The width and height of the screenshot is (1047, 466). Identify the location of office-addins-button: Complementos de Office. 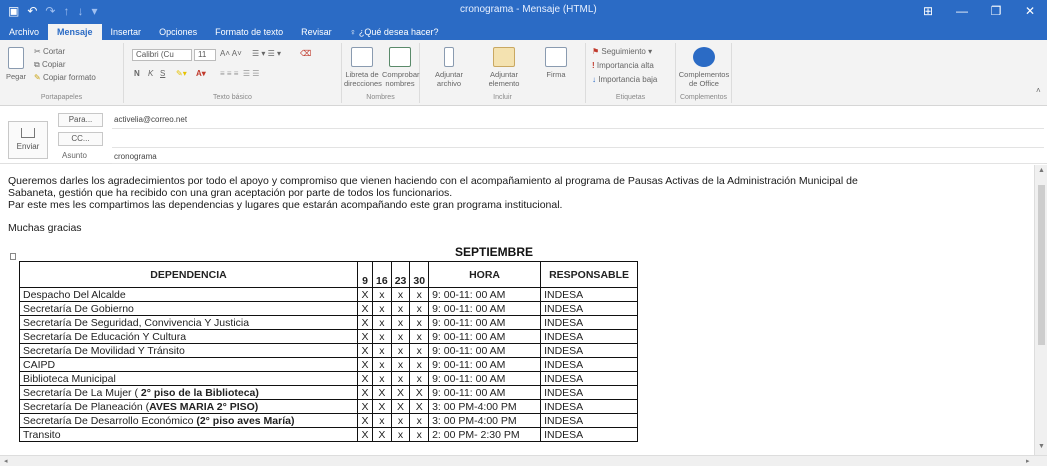
(704, 67).